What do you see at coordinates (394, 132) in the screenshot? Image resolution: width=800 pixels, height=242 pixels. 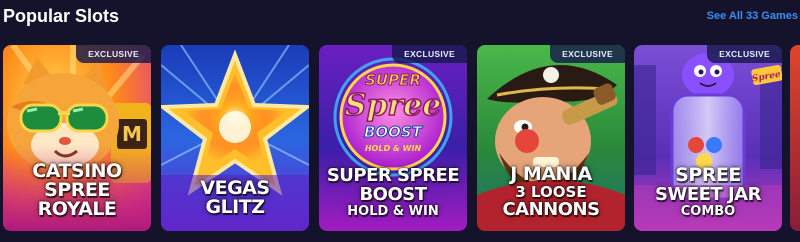 I see `svg-text: BOOST` at bounding box center [394, 132].